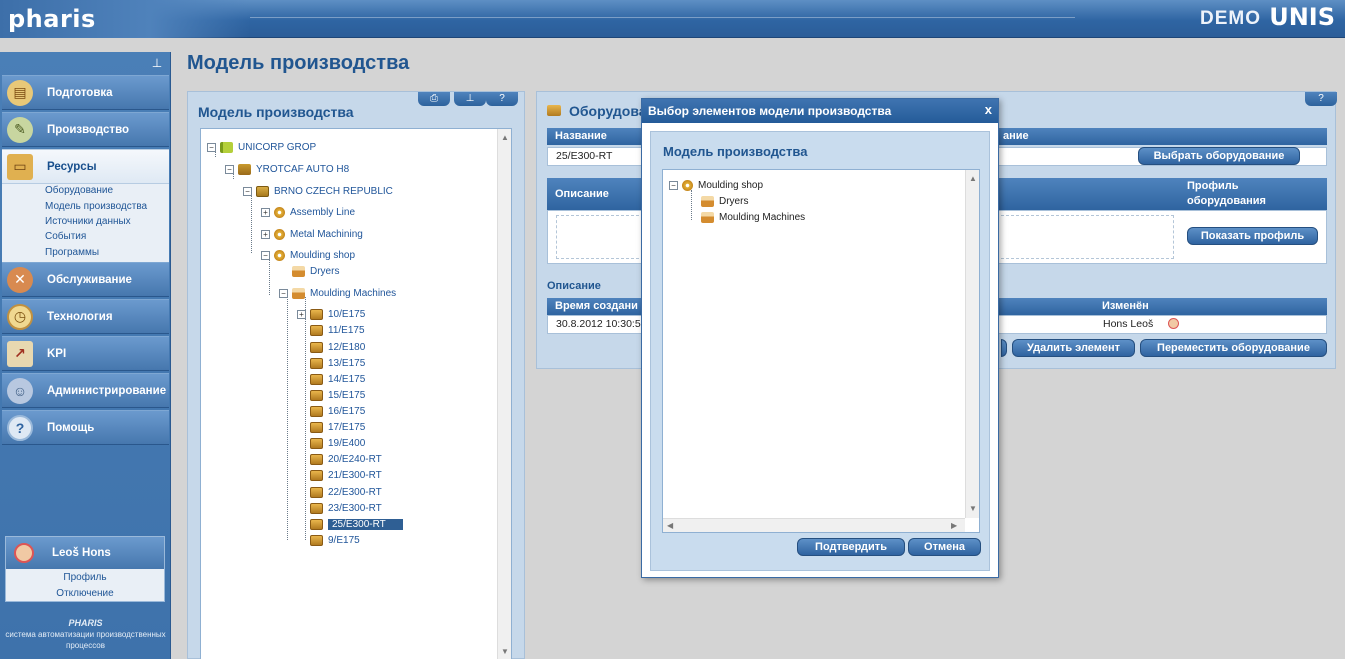  I want to click on tree-node: + Assembly Line, so click(308, 212).